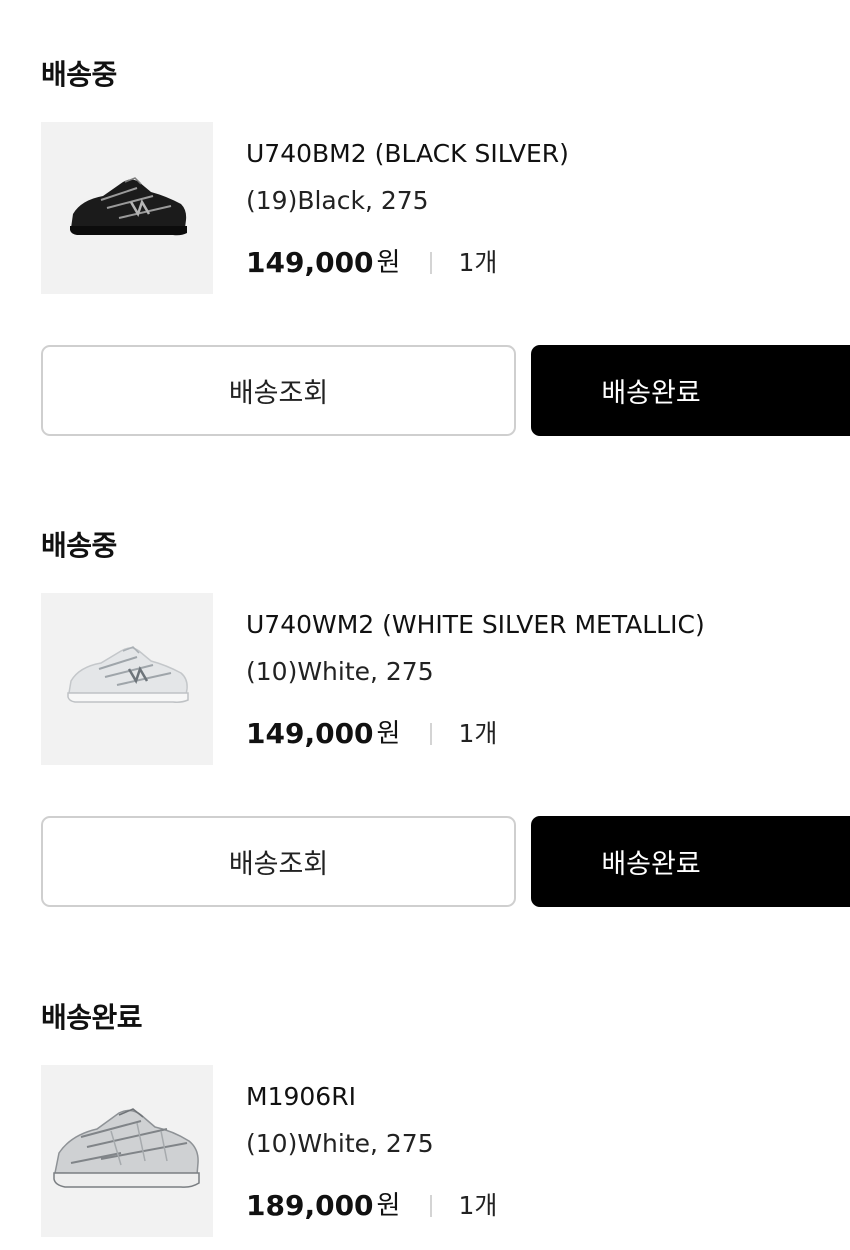 The width and height of the screenshot is (850, 1250). I want to click on product-name: U740WM2 (WHITE SILVER METALLIC), so click(475, 625).